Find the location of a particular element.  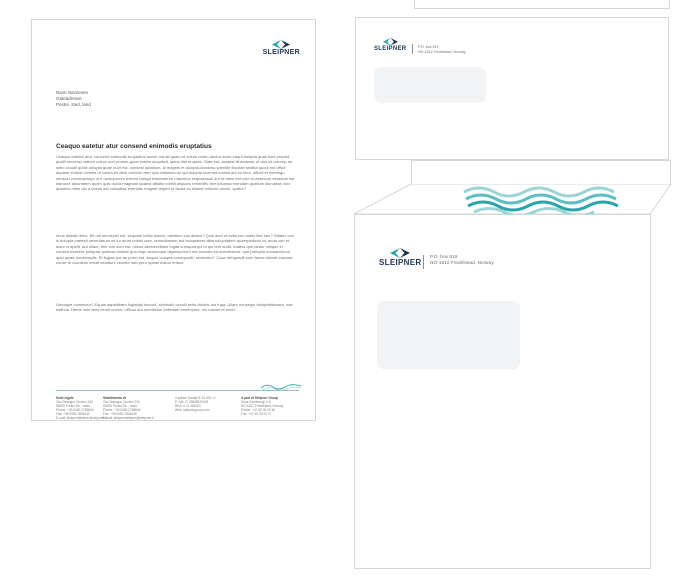

letter-logo: SLEIPNER is located at coordinates (281, 48).